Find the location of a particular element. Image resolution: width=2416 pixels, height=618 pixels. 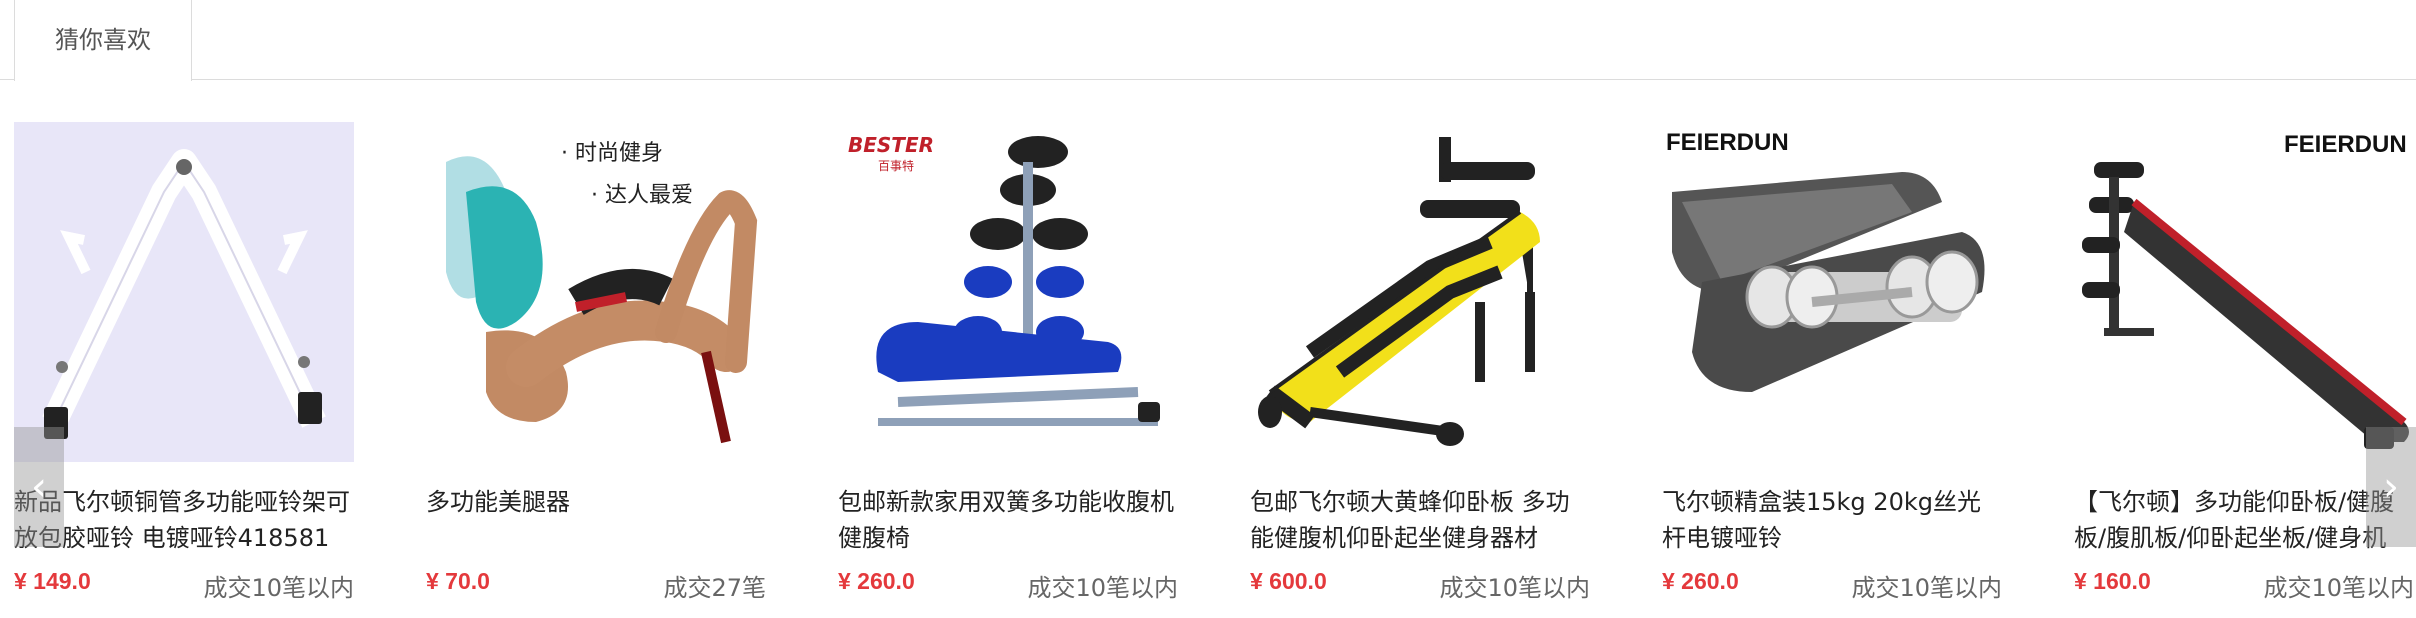

leg-trainer-image: · 时尚健身 · 达人最爱 is located at coordinates (596, 292).